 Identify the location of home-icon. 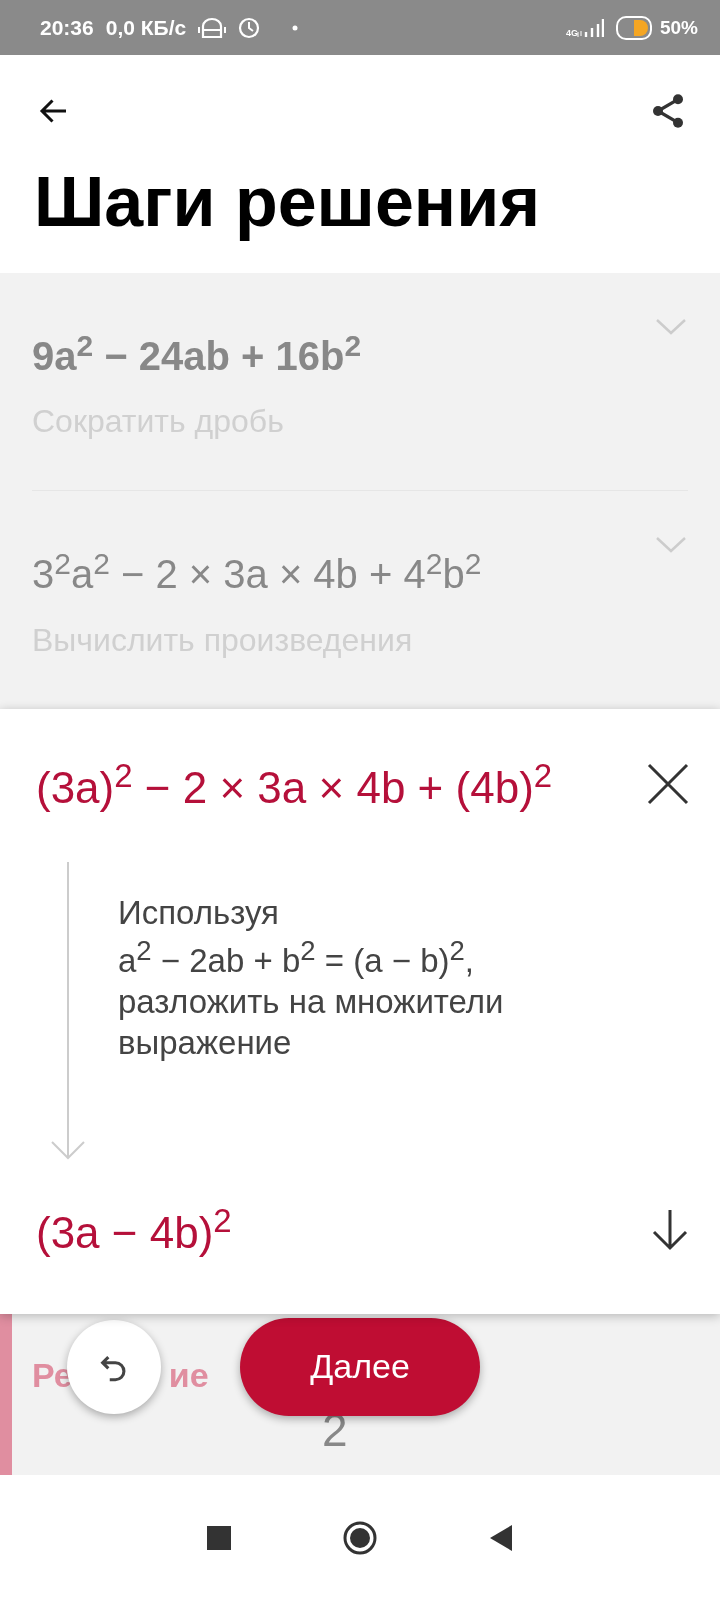
(360, 1537).